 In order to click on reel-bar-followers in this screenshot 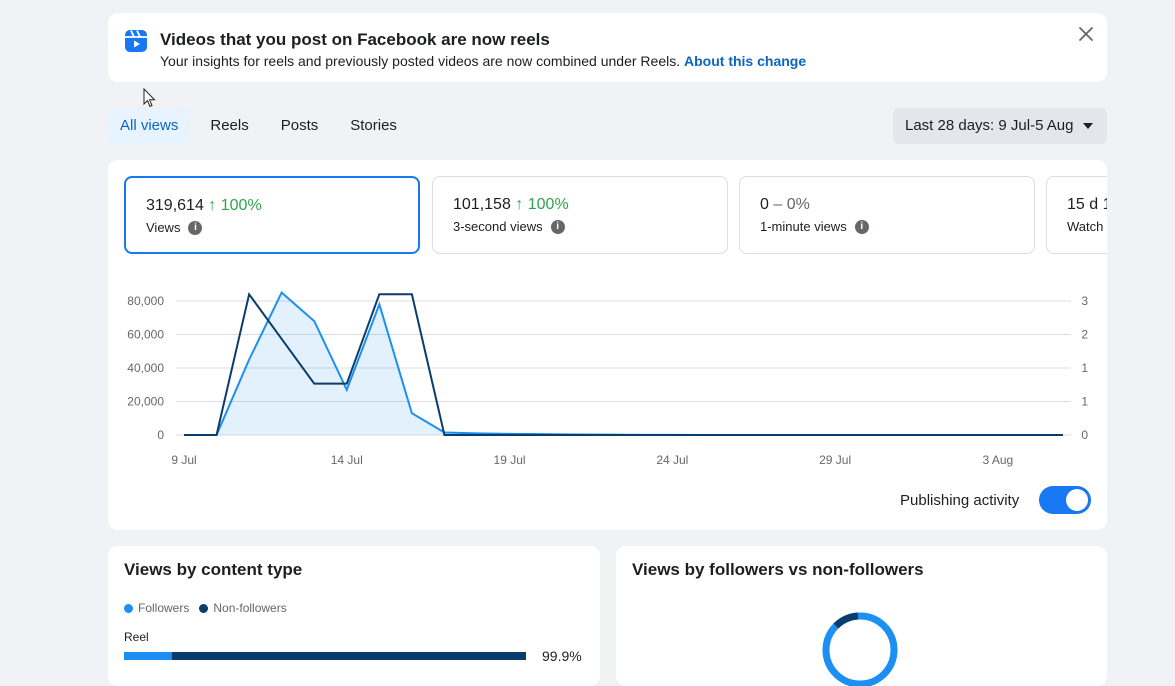, I will do `click(148, 656)`.